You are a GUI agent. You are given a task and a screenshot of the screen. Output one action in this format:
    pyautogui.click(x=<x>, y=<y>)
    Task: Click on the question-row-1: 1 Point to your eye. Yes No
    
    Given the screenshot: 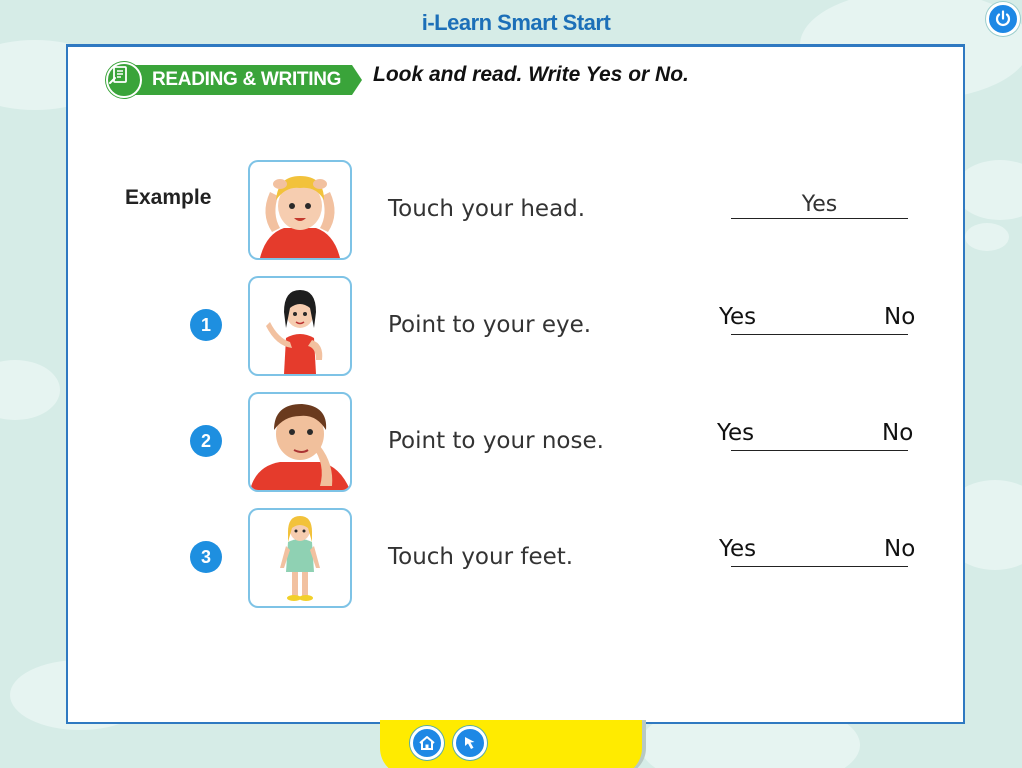 What is the action you would take?
    pyautogui.click(x=515, y=326)
    